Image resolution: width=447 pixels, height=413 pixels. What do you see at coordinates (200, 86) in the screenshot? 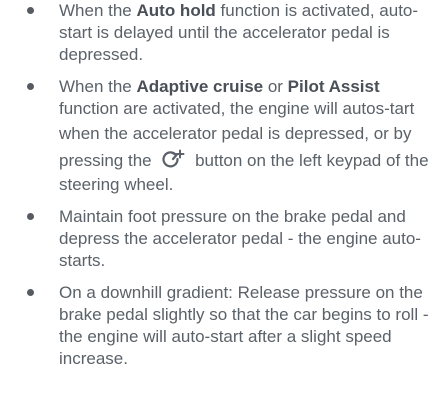
I see `adaptive-cruise-term: Adaptive cruise` at bounding box center [200, 86].